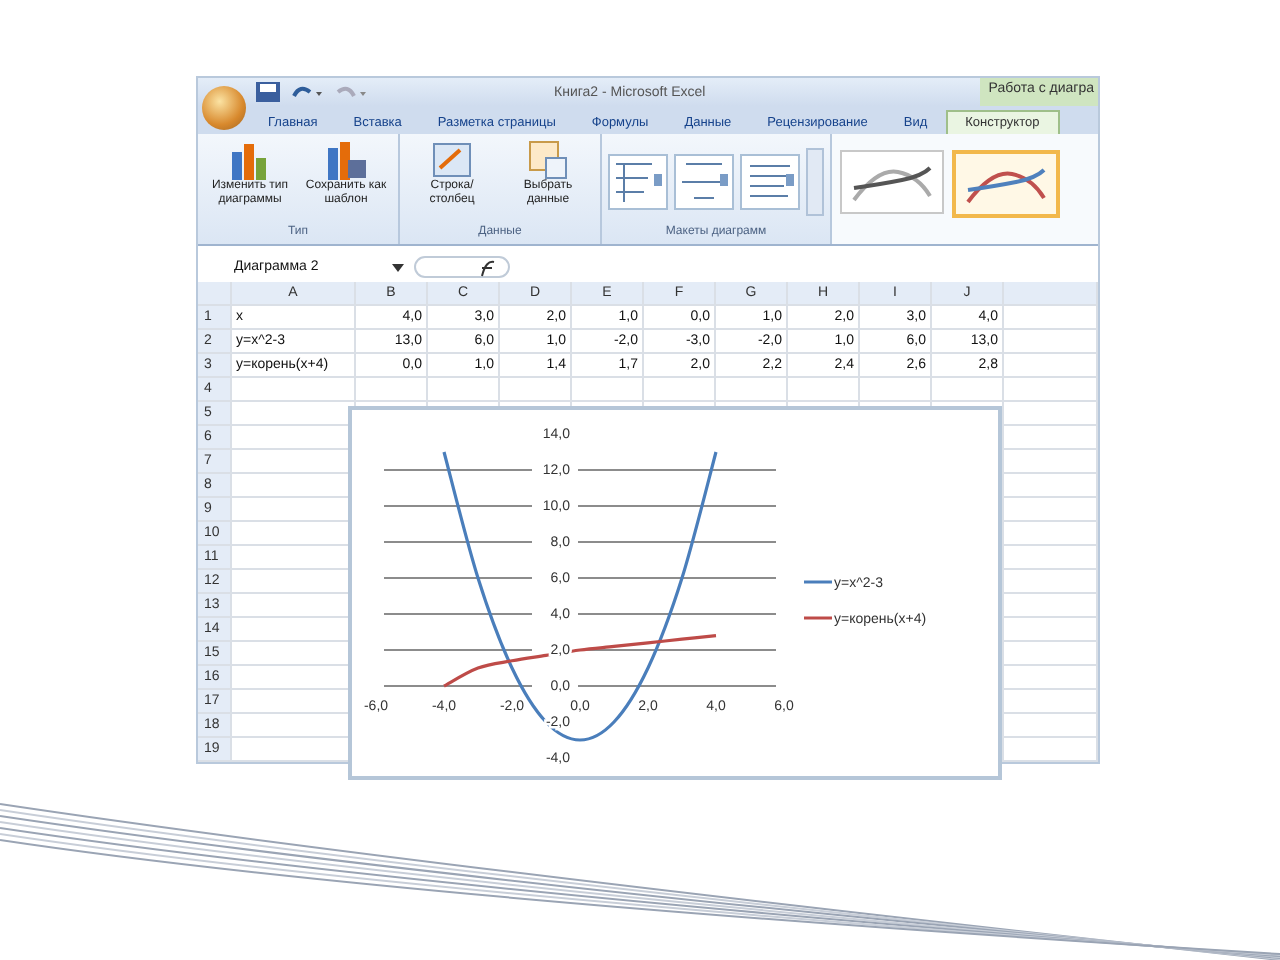 The image size is (1280, 960). Describe the element at coordinates (815, 182) in the screenshot. I see `gallery-scrollbar` at that location.